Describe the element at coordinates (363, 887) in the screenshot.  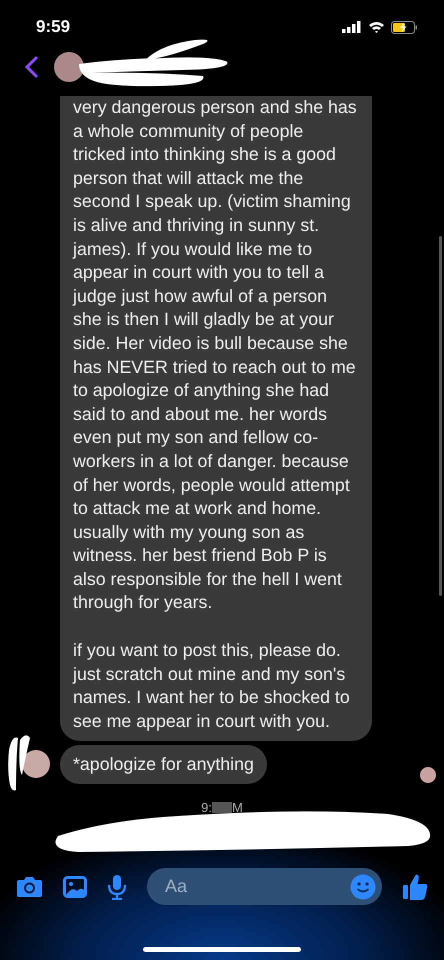
I see `emoji-icon` at that location.